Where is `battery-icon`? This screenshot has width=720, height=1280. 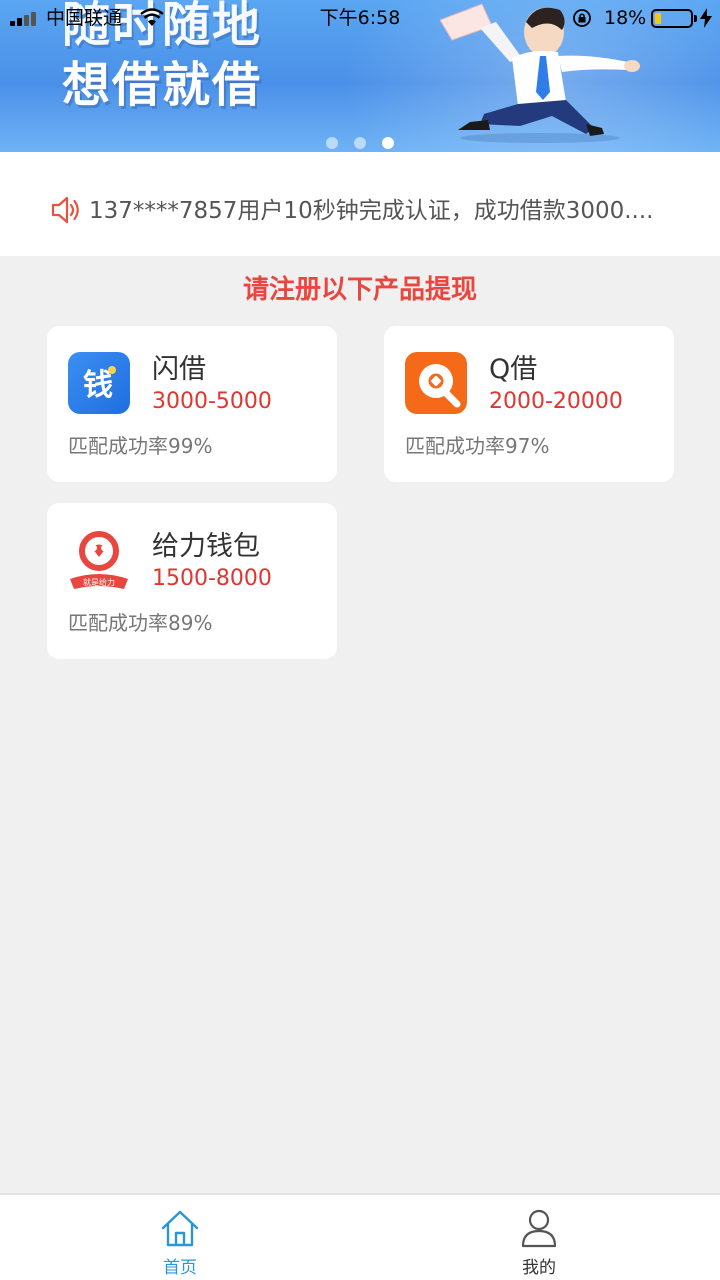 battery-icon is located at coordinates (674, 18).